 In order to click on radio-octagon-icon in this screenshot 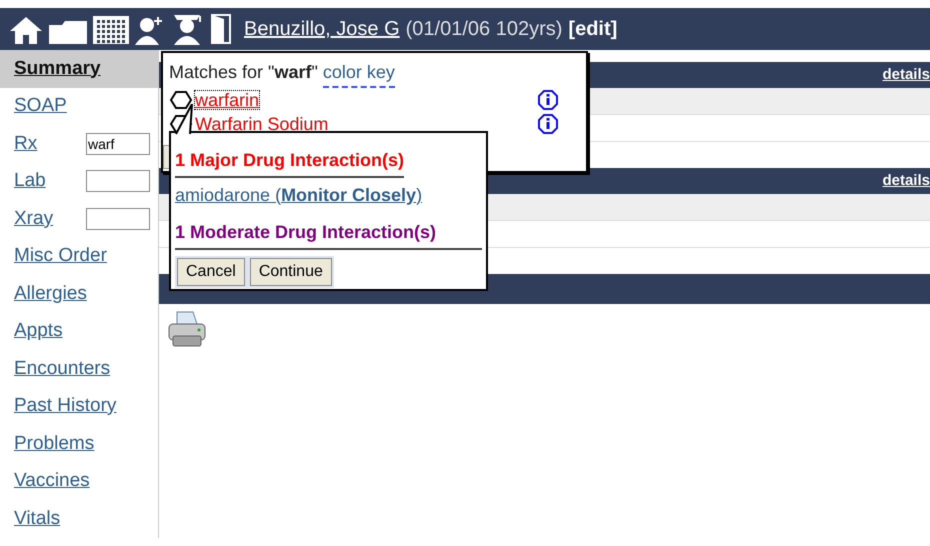, I will do `click(181, 100)`.